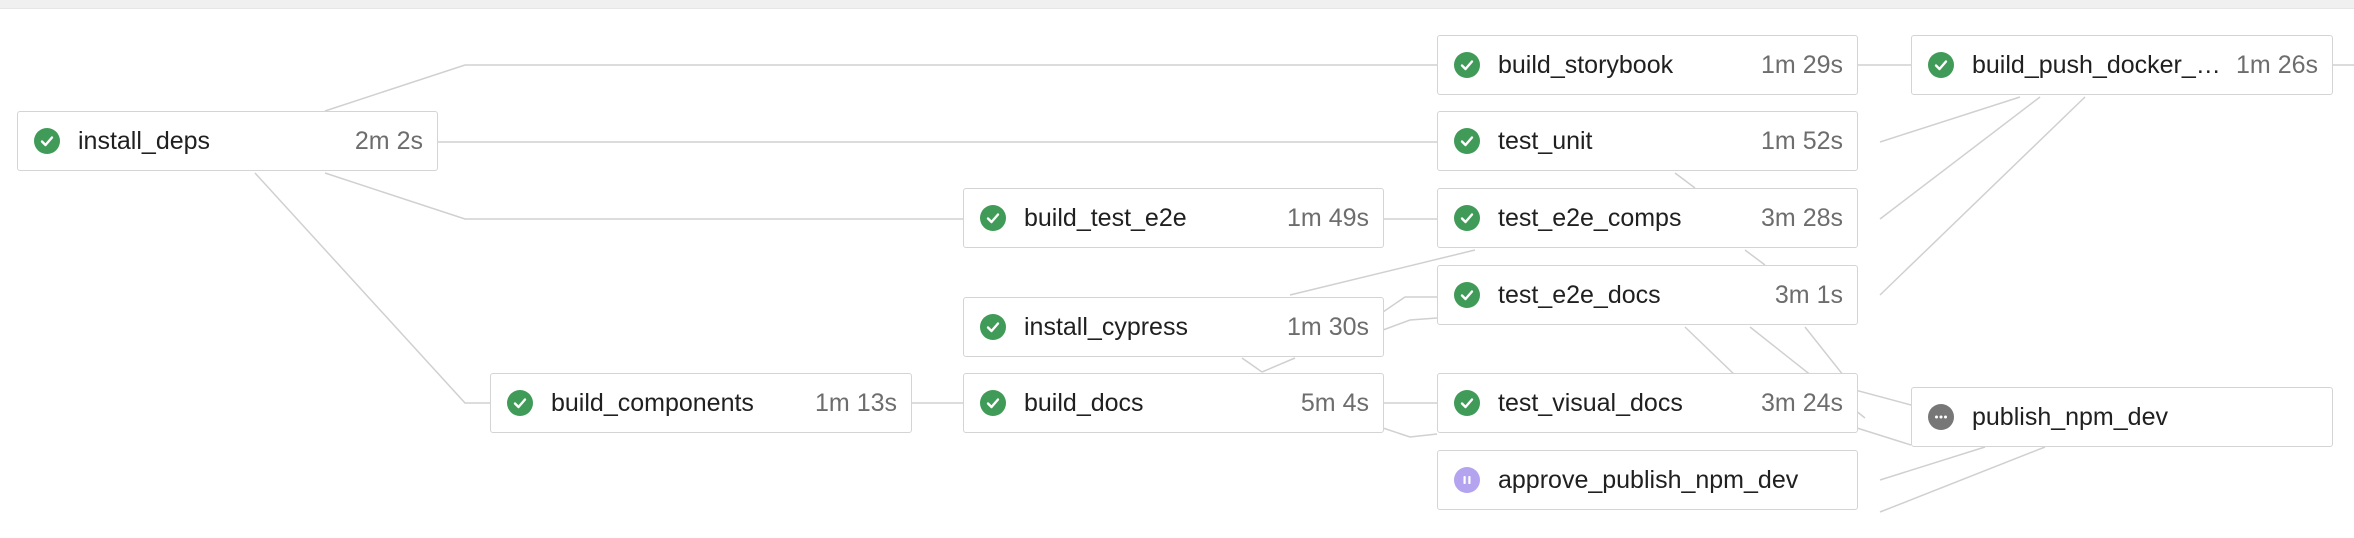 The image size is (2354, 538). I want to click on job-test-visual-docs: test_visual_docs 3m 24s, so click(1647, 403).